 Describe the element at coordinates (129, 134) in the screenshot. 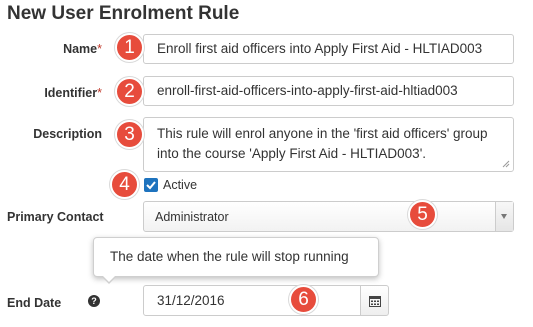

I see `step-badge-3: 3` at that location.